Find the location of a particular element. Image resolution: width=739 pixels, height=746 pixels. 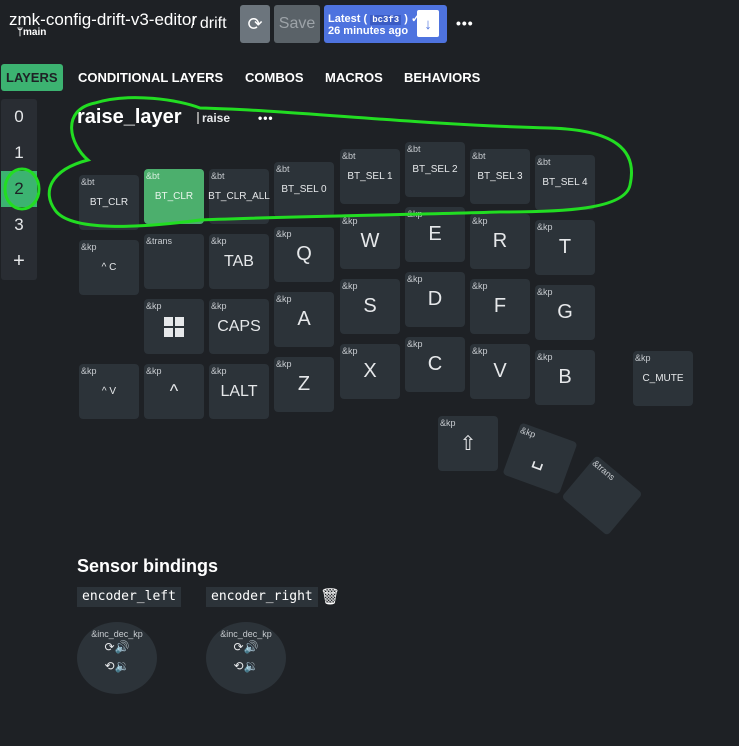

encoder-left-knob: &inc_dec_kp ⟳🔊 ⟲🔉 is located at coordinates (117, 658).